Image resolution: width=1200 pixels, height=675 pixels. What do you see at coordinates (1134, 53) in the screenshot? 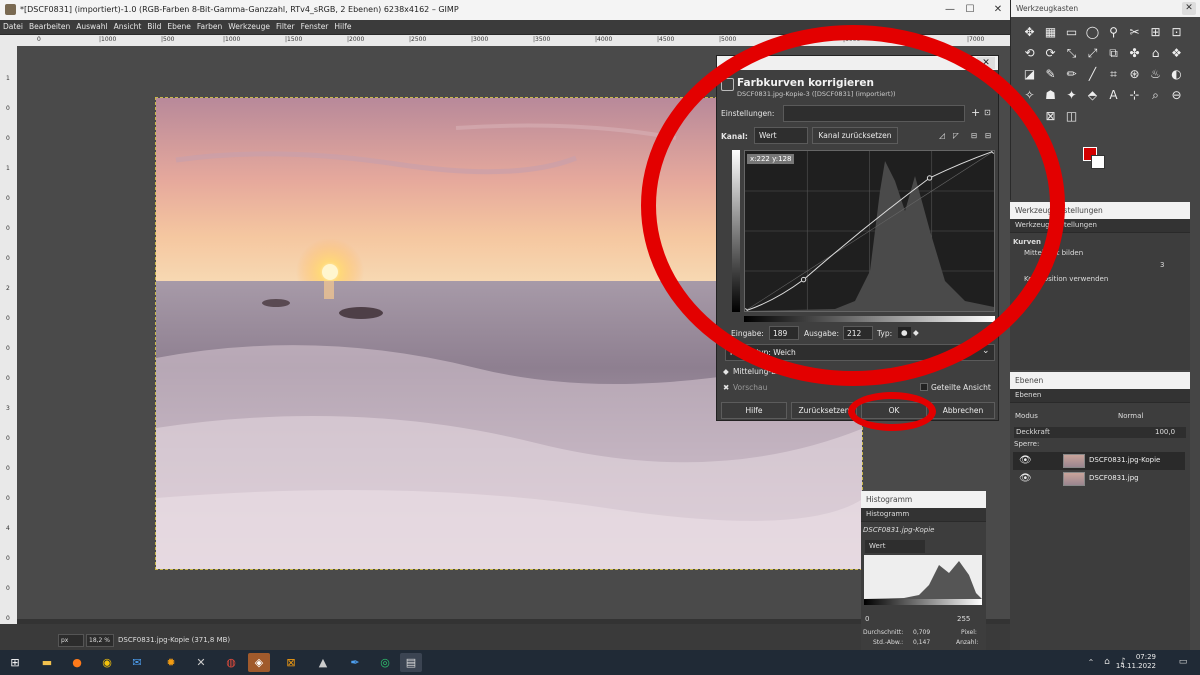
I see `tool-button: ✤` at bounding box center [1134, 53].